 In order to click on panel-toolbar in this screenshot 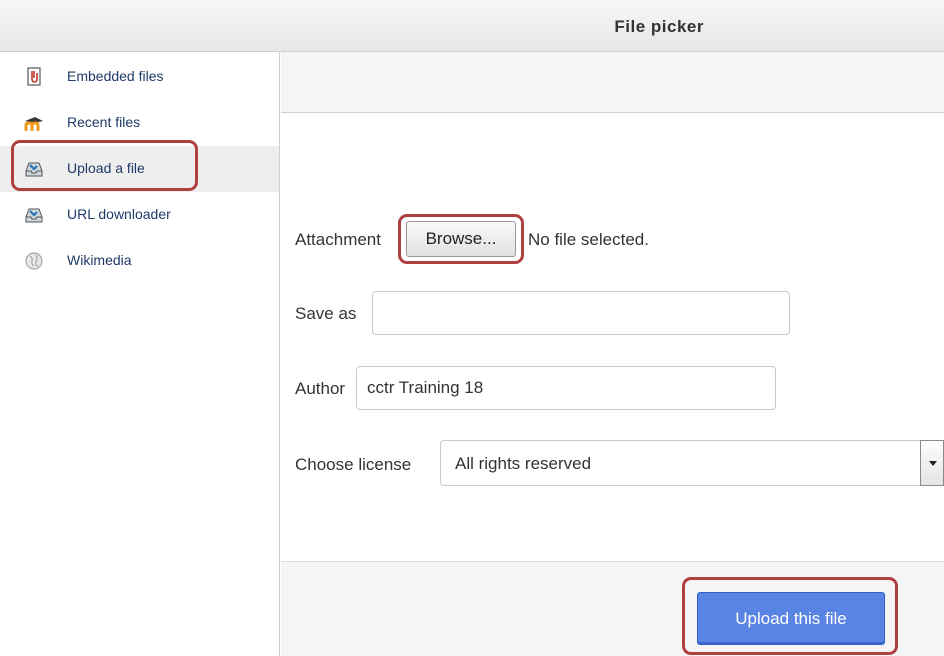, I will do `click(612, 82)`.